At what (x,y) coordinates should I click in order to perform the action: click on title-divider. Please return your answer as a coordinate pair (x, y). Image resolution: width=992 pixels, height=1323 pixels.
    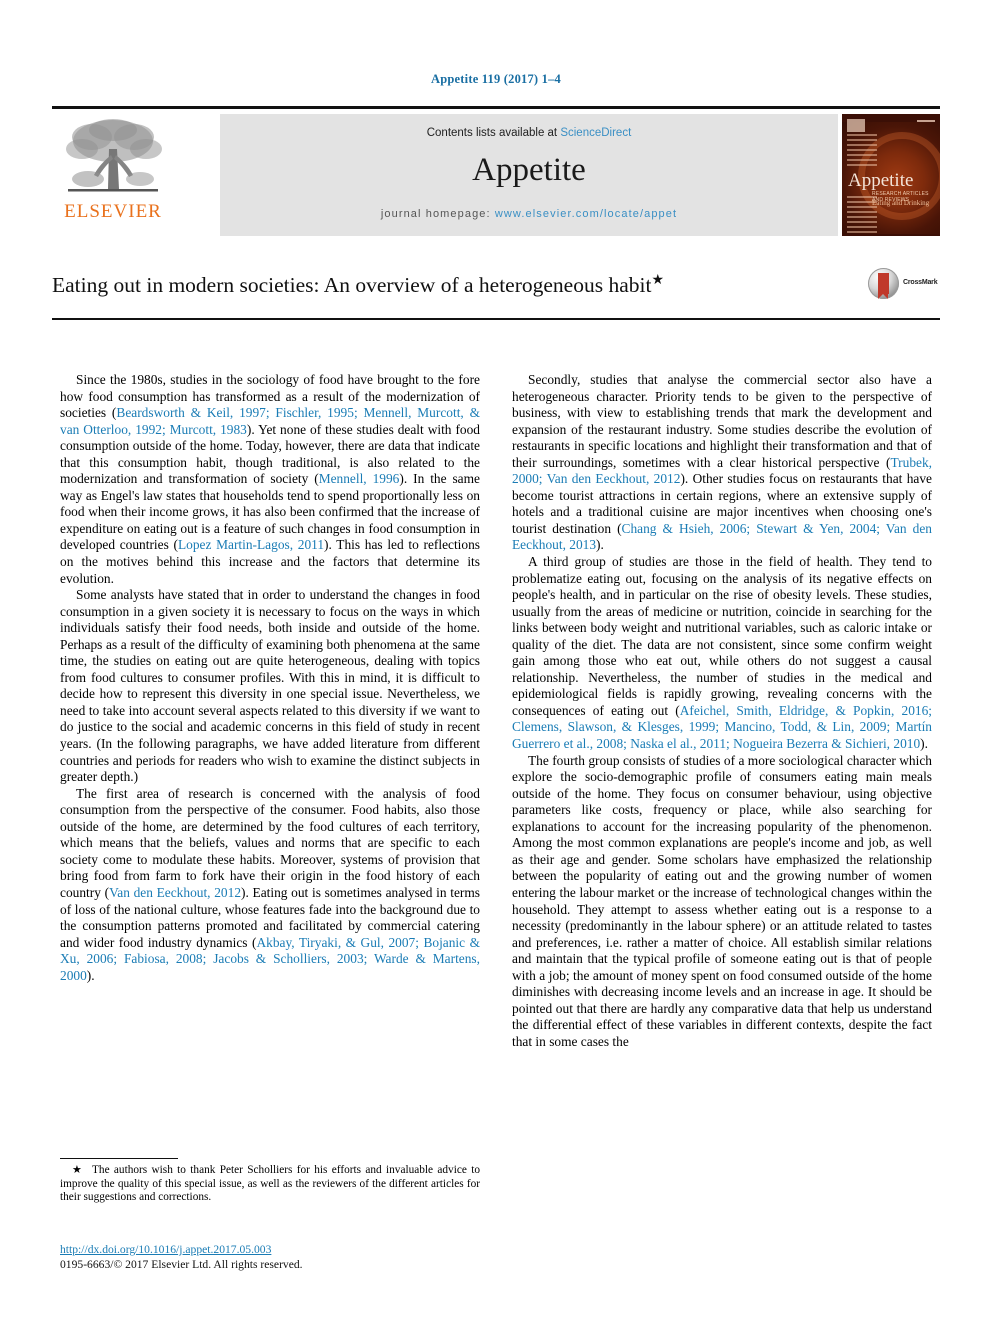
    Looking at the image, I should click on (496, 319).